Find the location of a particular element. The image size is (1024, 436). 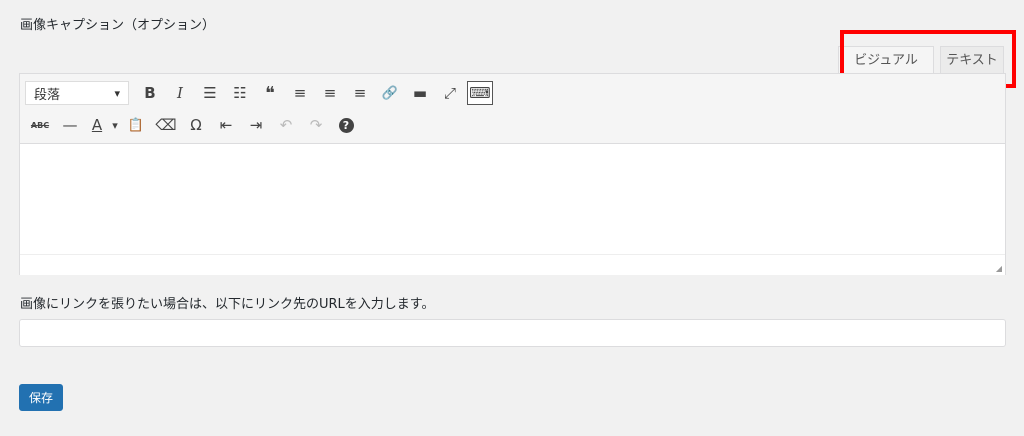

indent-icon: ⇥ is located at coordinates (256, 125).